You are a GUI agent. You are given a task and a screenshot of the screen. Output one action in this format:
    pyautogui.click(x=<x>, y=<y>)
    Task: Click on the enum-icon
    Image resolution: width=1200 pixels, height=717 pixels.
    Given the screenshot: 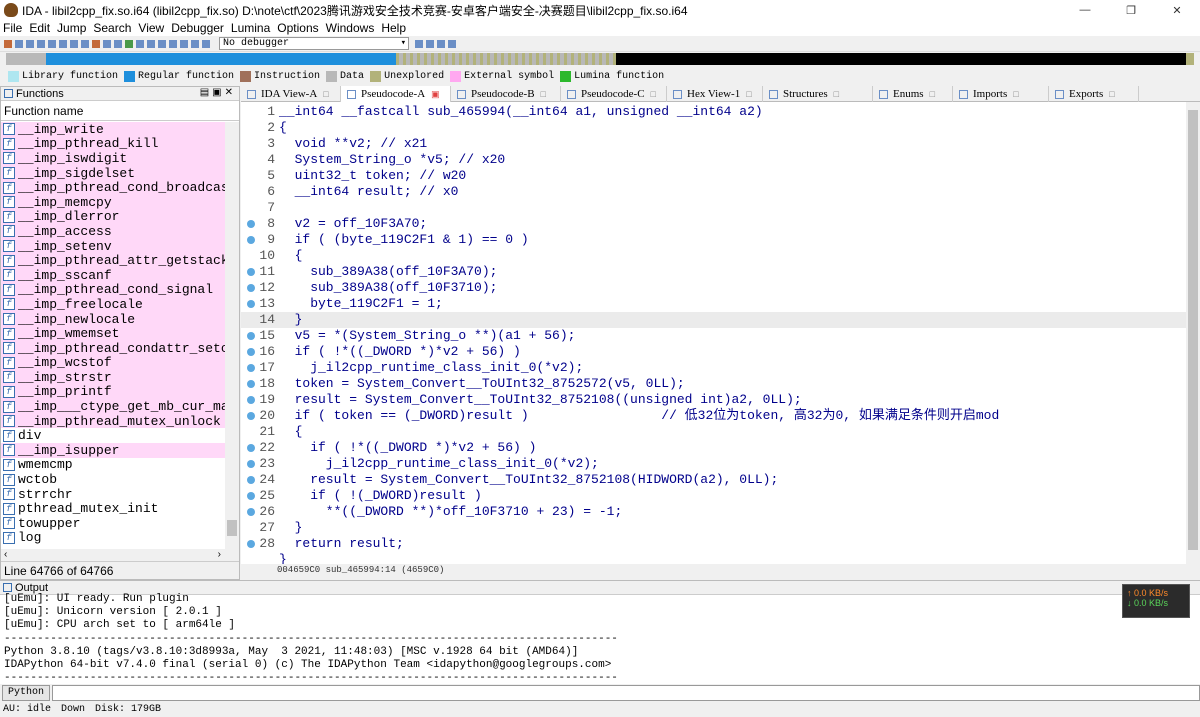 What is the action you would take?
    pyautogui.click(x=151, y=43)
    